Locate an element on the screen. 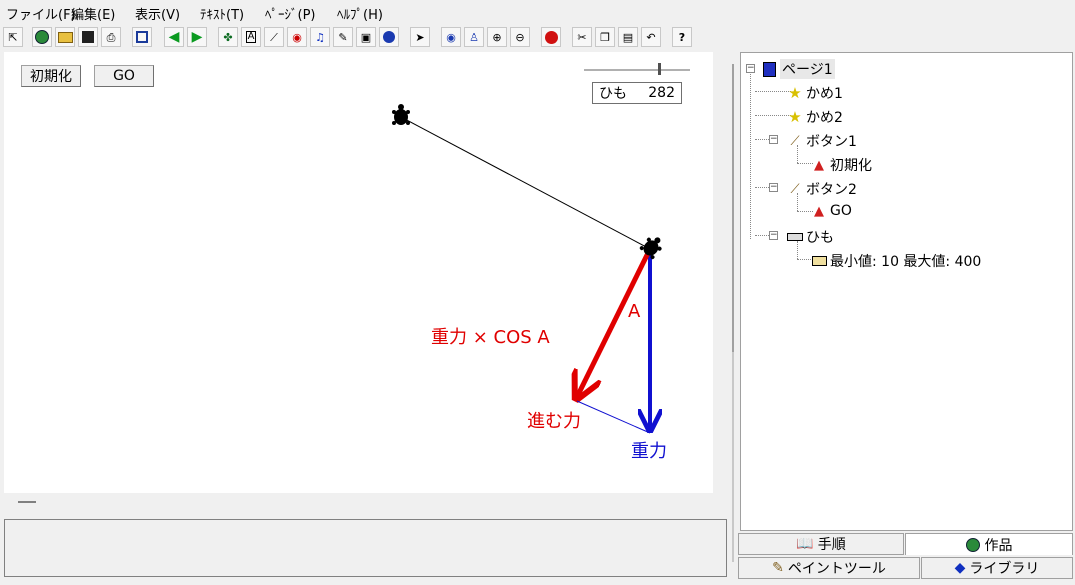  ball-icon is located at coordinates (389, 37).